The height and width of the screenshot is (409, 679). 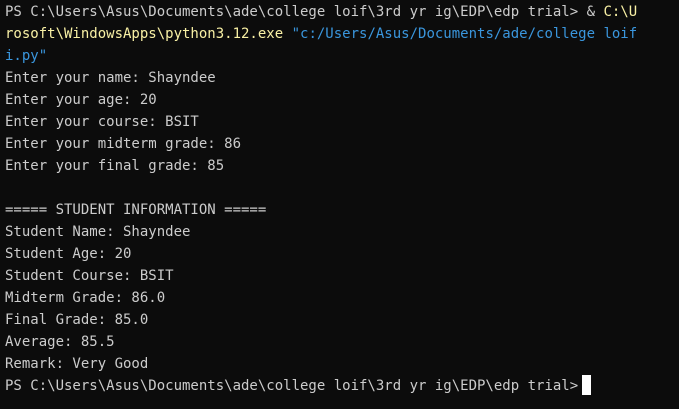 What do you see at coordinates (123, 144) in the screenshot?
I see `input-midterm-line: Enter your midterm grade: 86` at bounding box center [123, 144].